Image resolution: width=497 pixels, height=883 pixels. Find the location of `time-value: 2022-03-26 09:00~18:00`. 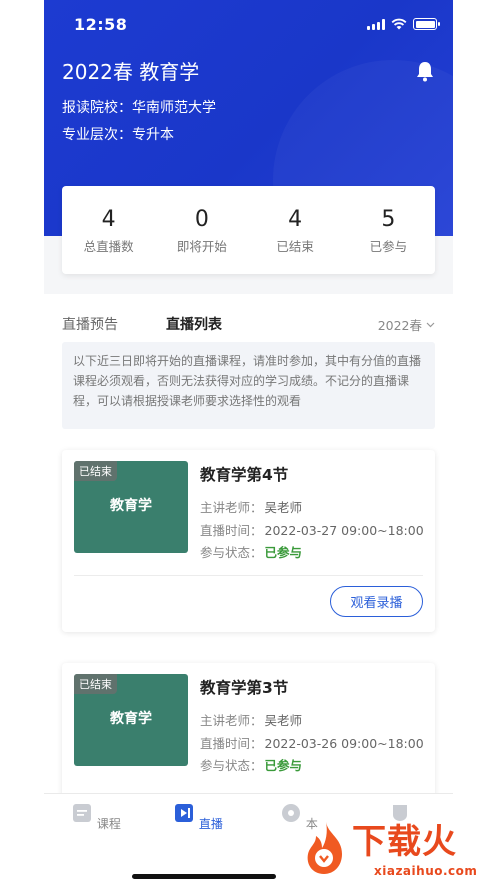

time-value: 2022-03-26 09:00~18:00 is located at coordinates (344, 743).